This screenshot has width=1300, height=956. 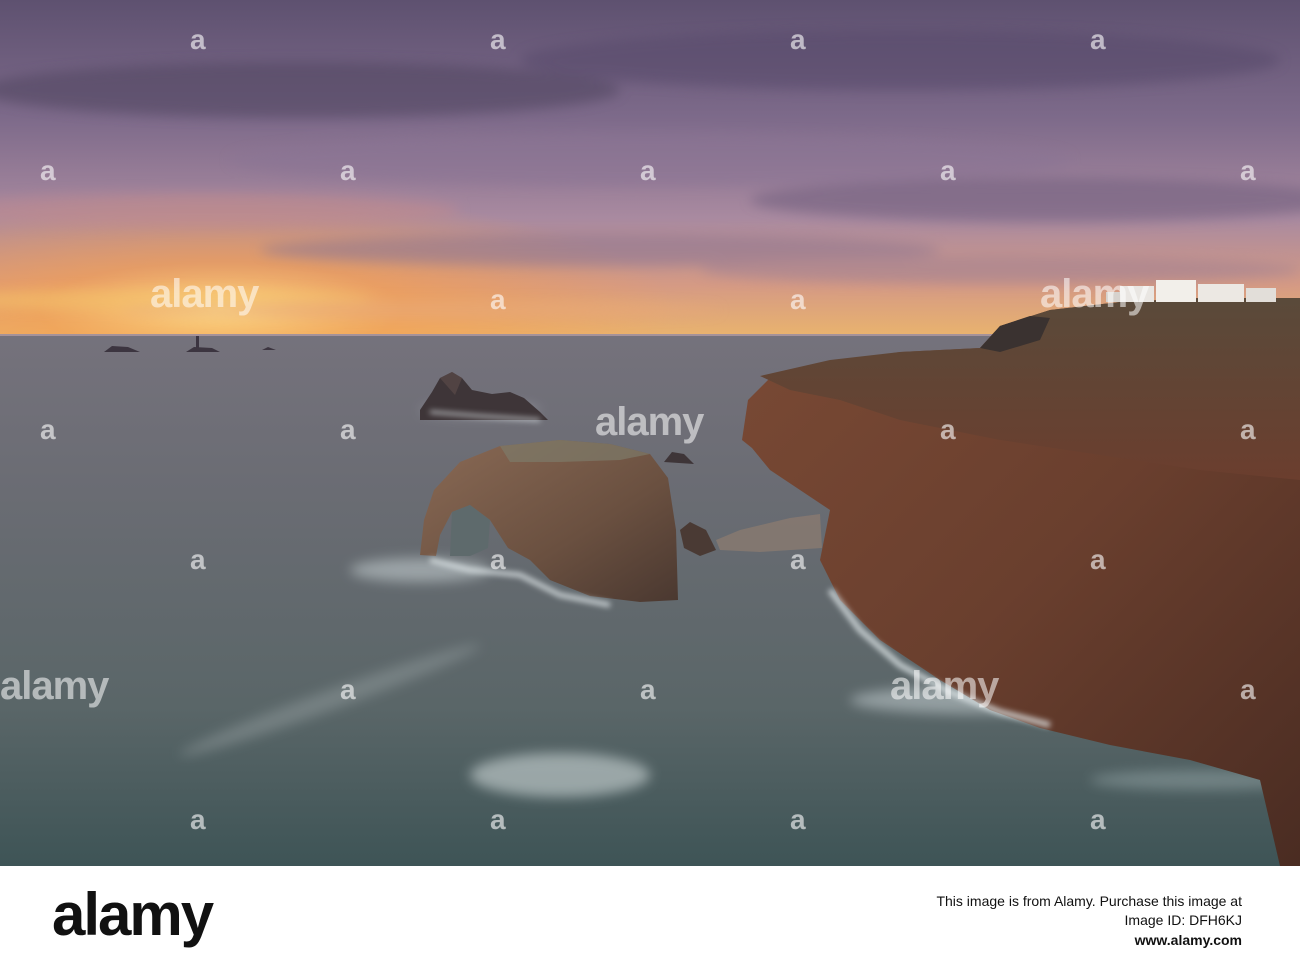 I want to click on image-id: Image ID: DFH6KJ, so click(x=1183, y=920).